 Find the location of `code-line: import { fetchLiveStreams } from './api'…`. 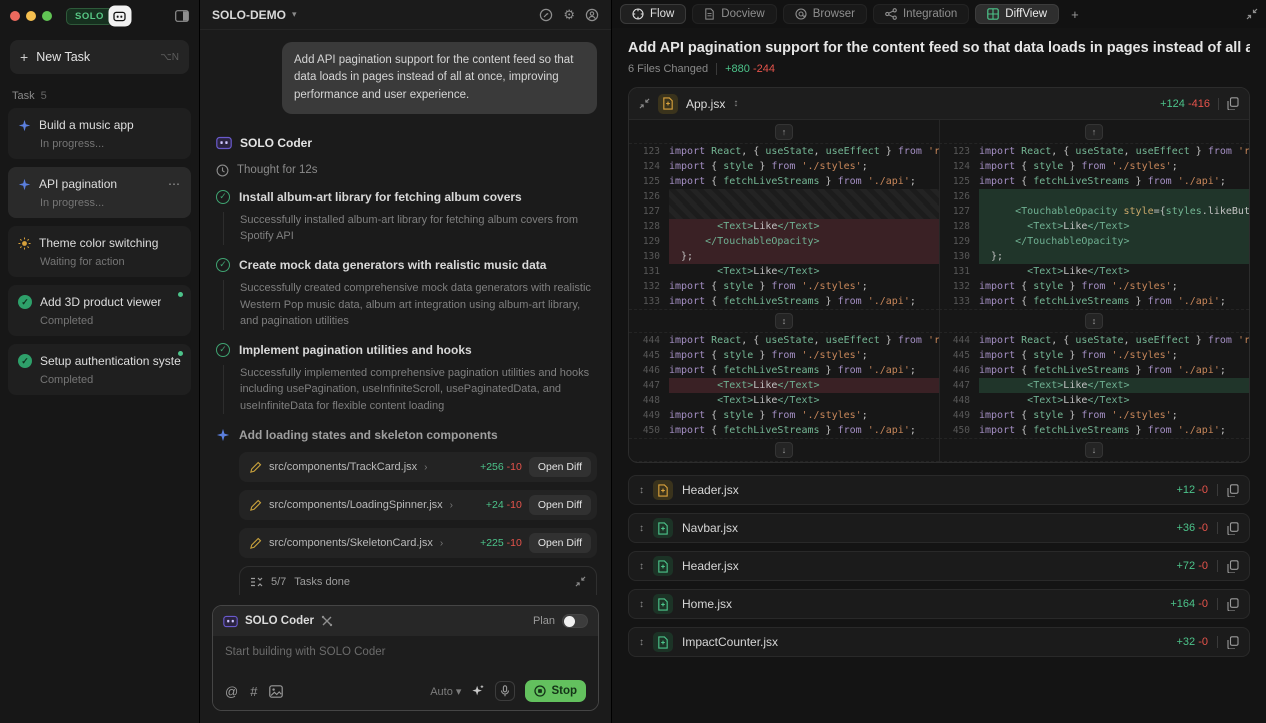

code-line: import { fetchLiveStreams } from './api'… is located at coordinates (1102, 370).